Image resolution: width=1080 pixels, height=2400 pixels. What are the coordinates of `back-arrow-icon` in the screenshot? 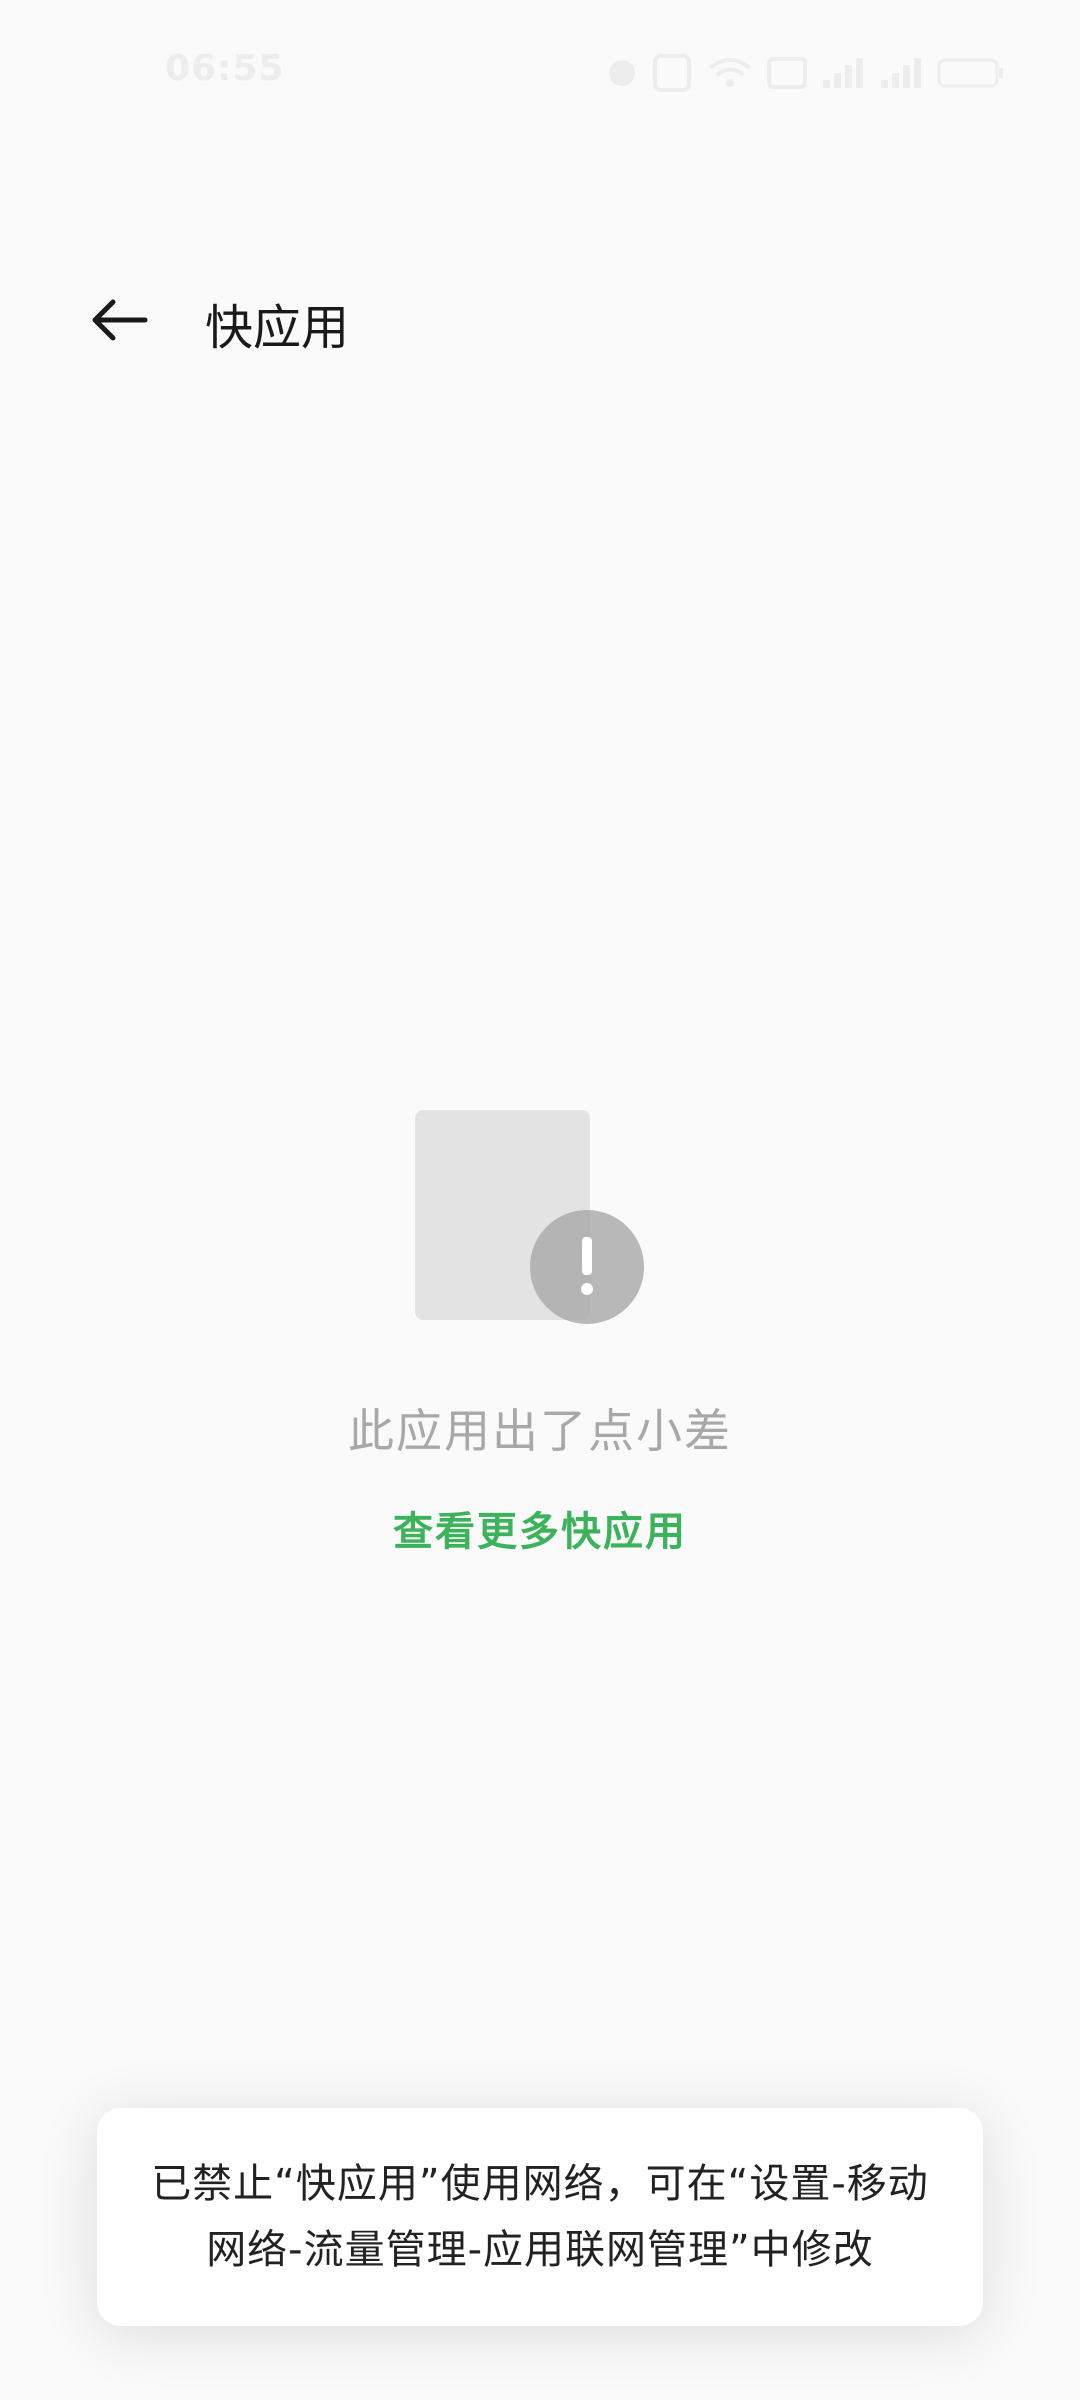 It's located at (120, 320).